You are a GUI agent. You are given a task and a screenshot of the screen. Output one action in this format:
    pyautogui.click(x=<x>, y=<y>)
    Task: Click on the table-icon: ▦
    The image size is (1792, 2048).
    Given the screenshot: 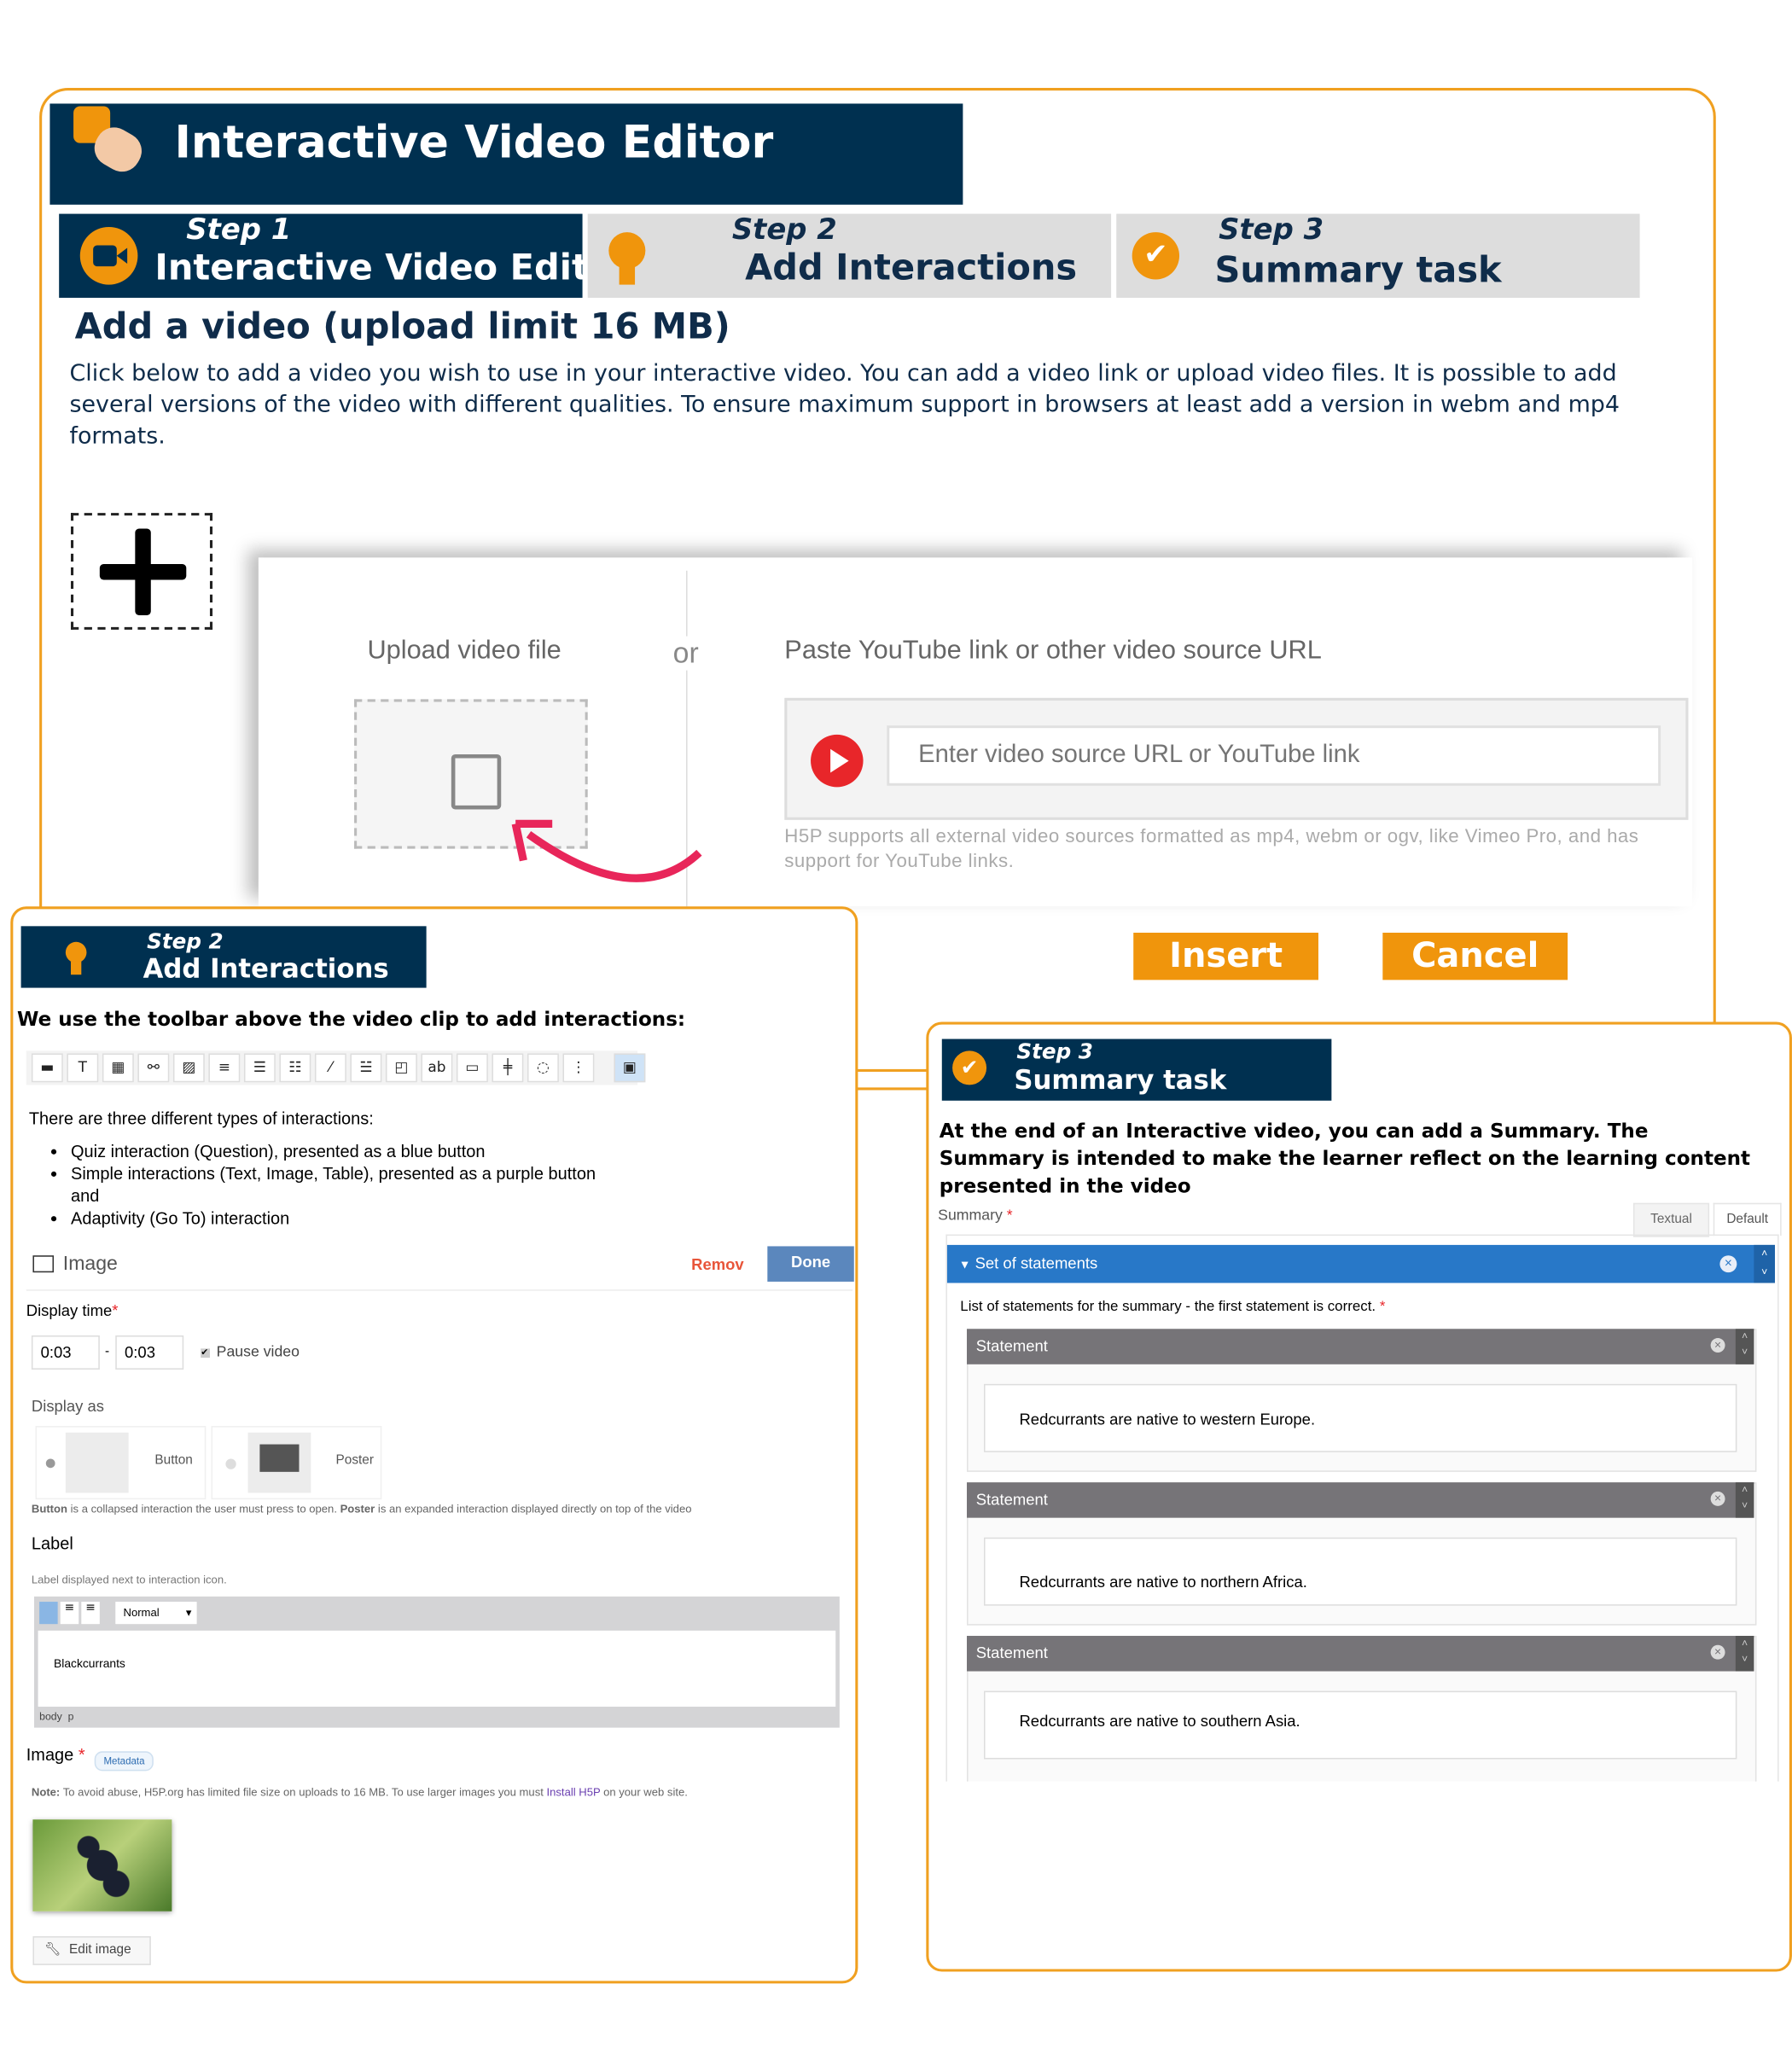 What is the action you would take?
    pyautogui.click(x=118, y=1068)
    